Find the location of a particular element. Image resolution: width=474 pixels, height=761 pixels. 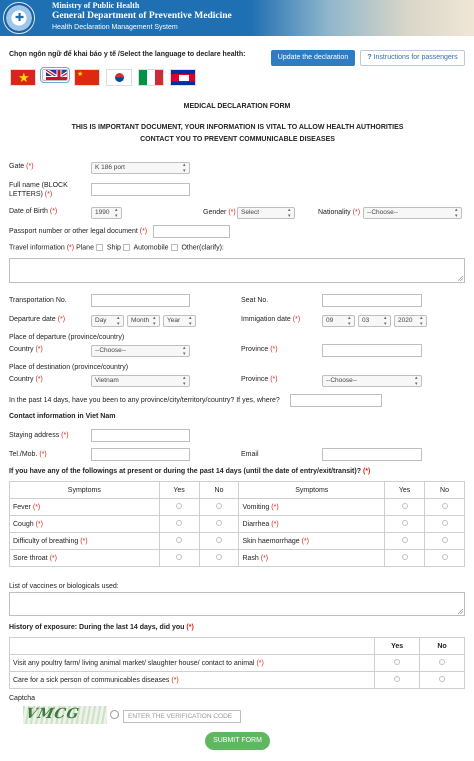

staying-address-input is located at coordinates (140, 435).